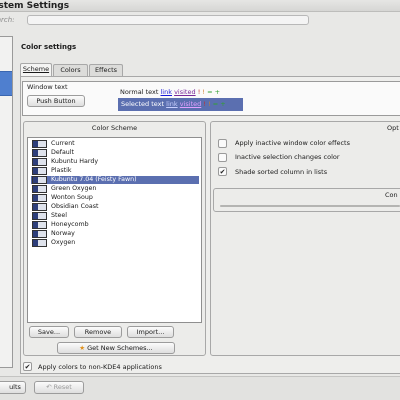 The image size is (400, 400). I want to click on scheme-item-label: Obsidian Coast, so click(75, 206).